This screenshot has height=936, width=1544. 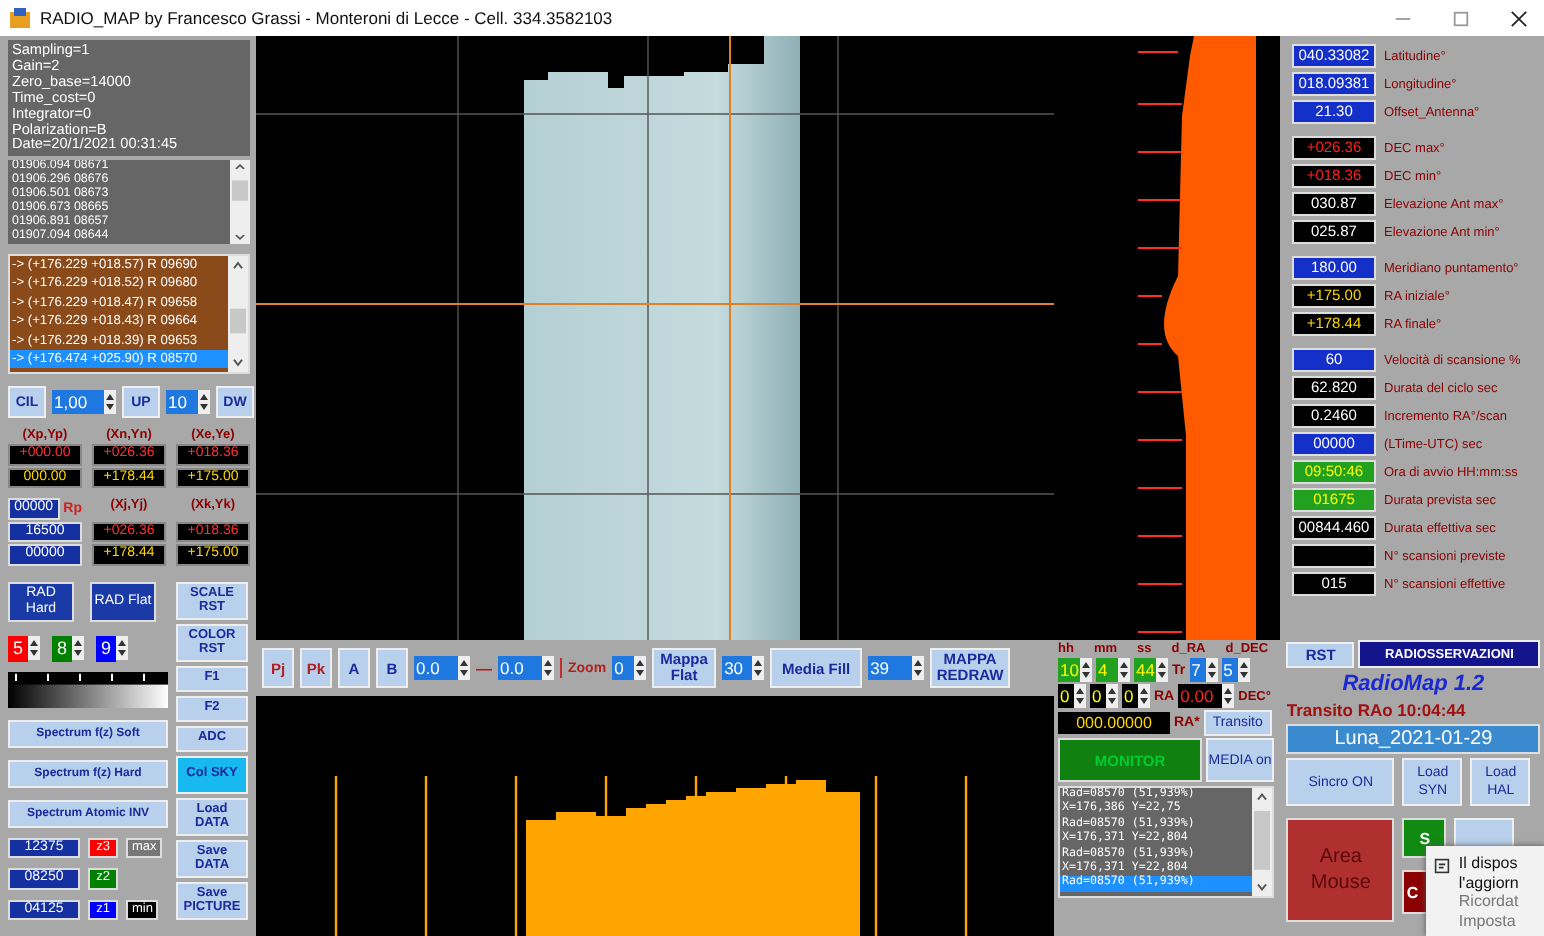 I want to click on notification-text: Imposta, so click(x=1488, y=920).